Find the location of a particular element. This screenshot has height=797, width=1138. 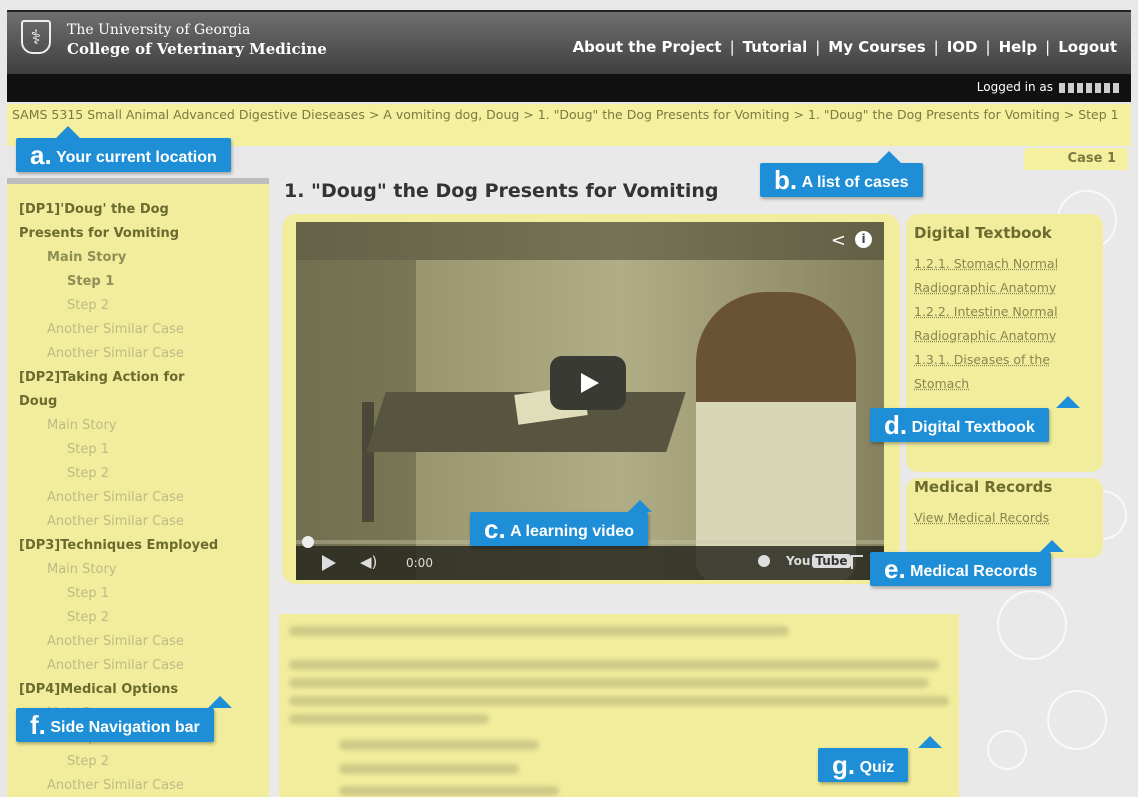

sidebar-case-item: [DP3]Techniques Employed is located at coordinates (138, 546).